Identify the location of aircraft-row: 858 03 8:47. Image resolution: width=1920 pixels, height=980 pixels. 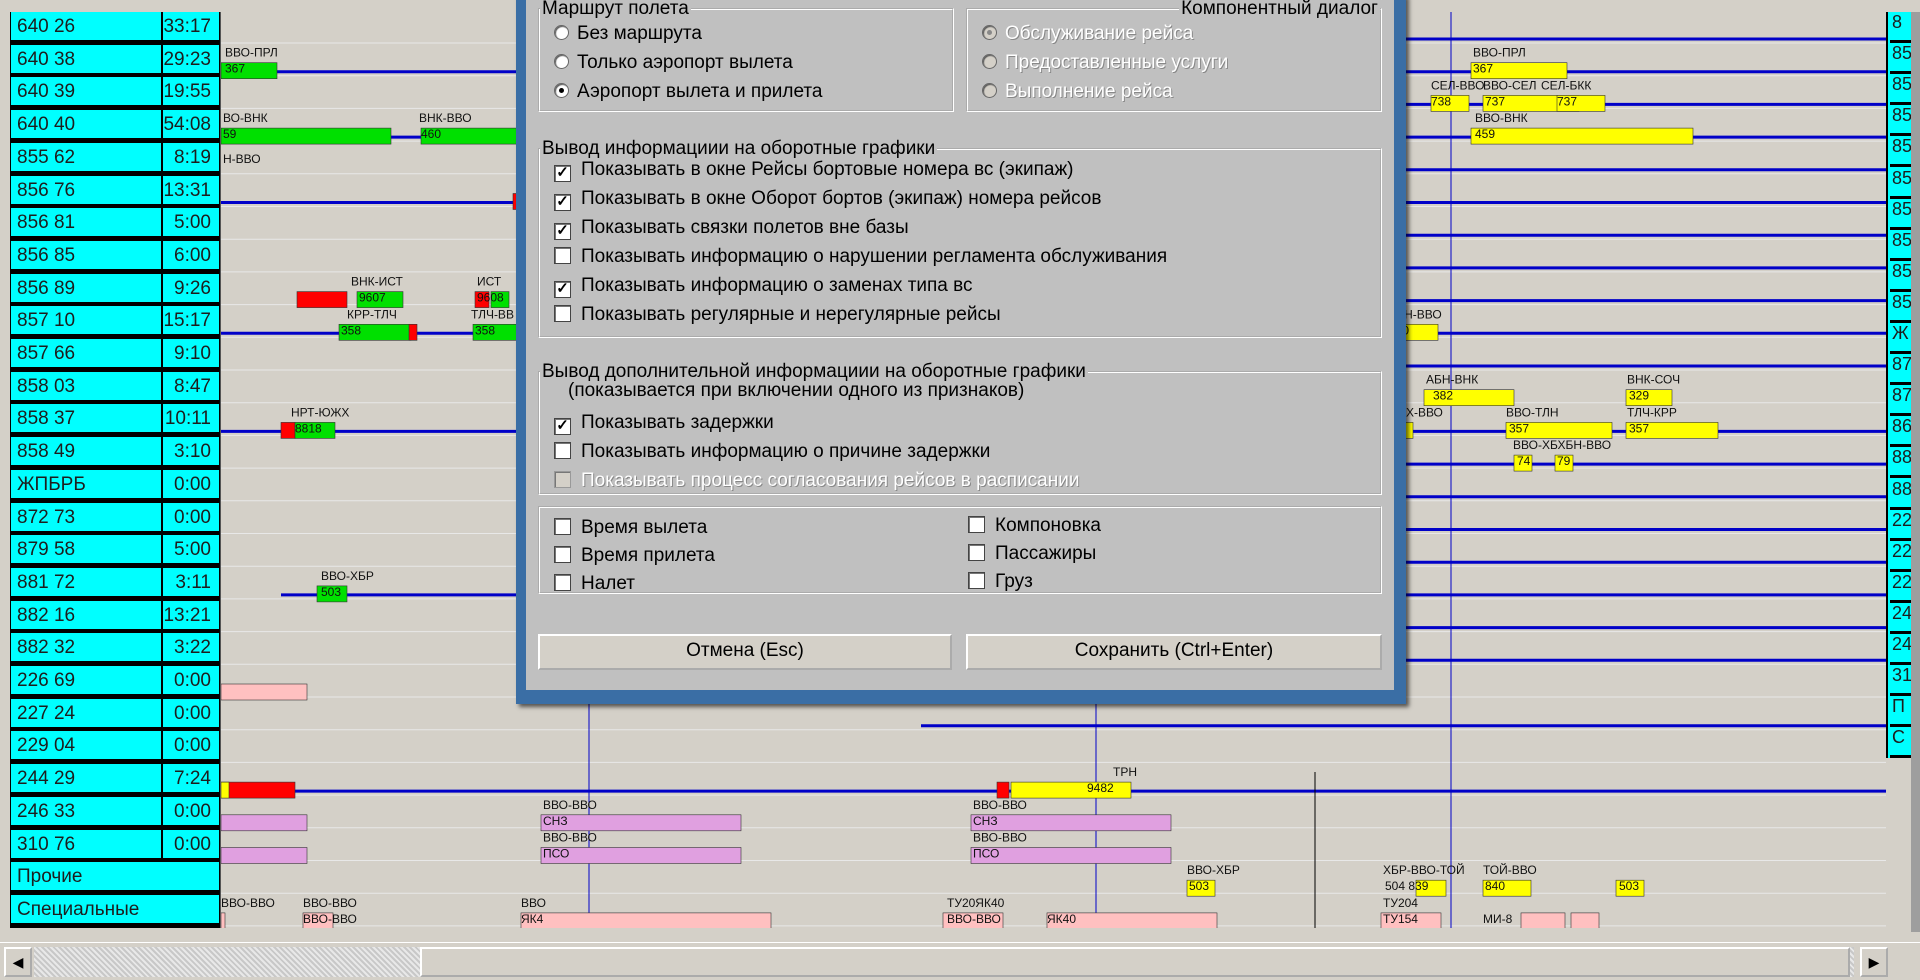
(115, 387).